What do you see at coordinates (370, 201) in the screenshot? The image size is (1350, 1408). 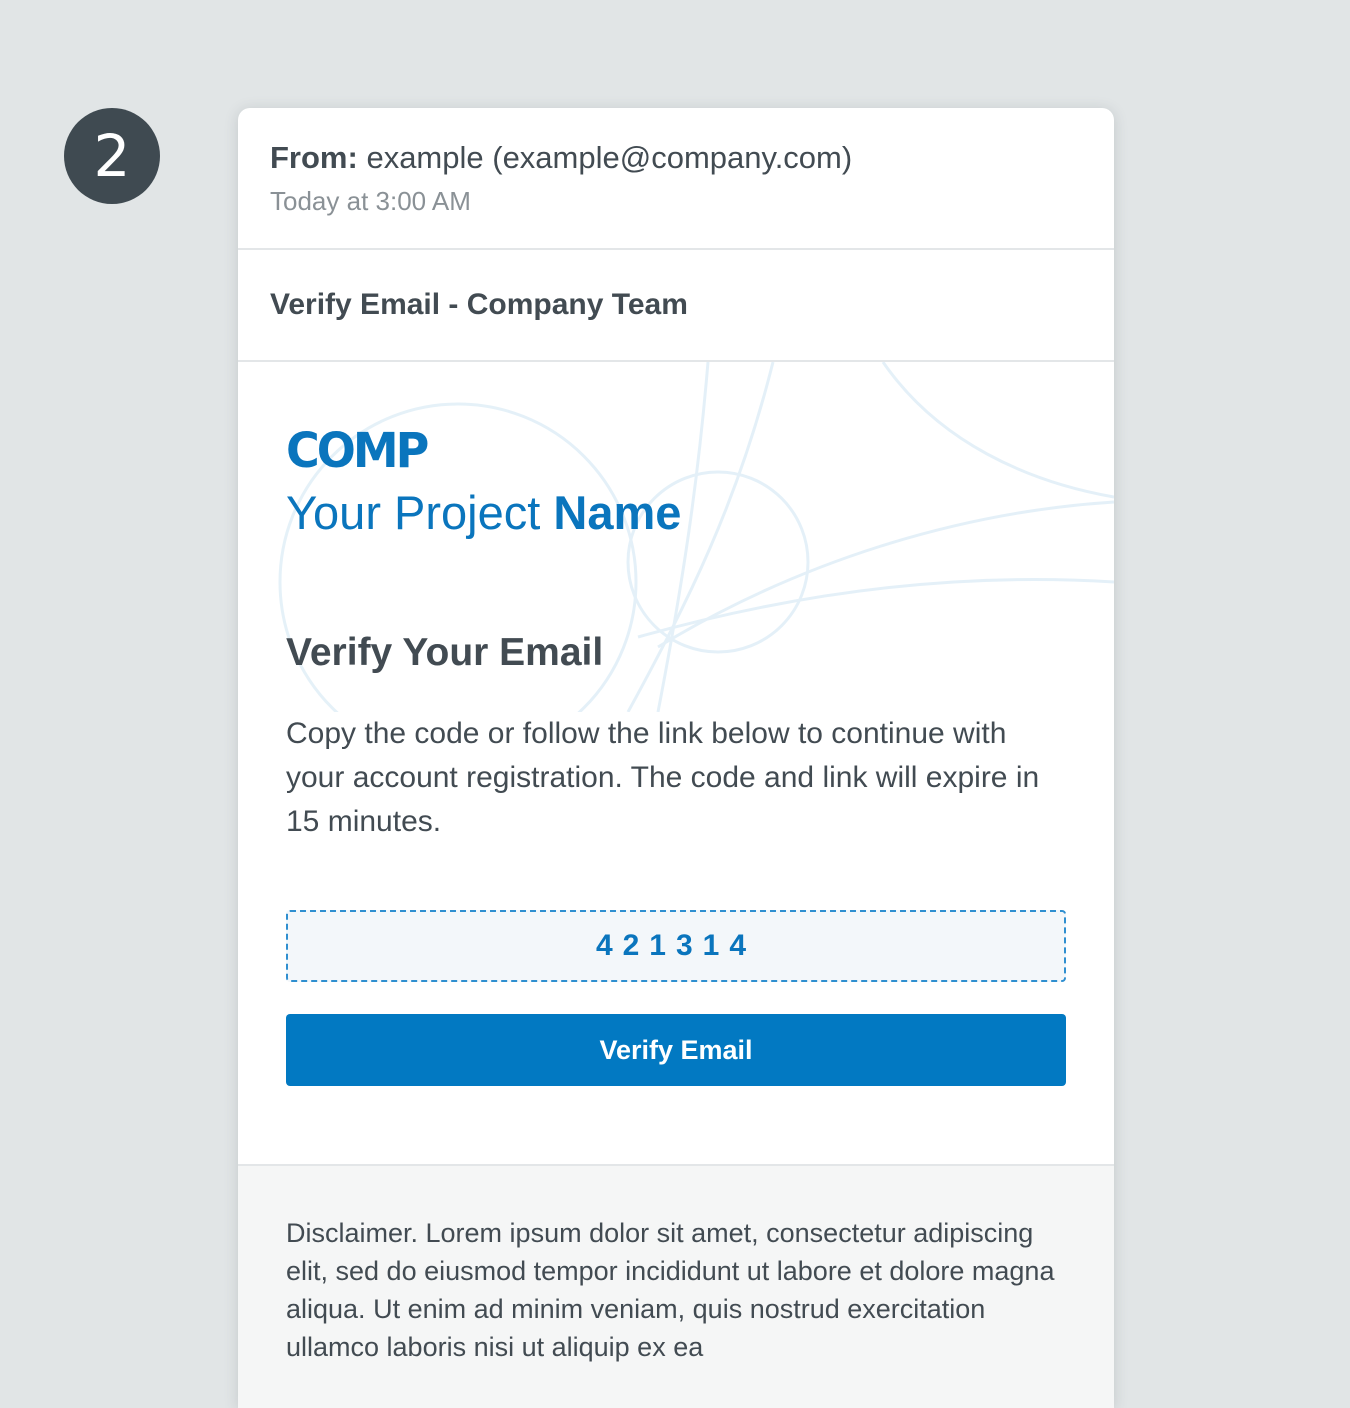 I see `email-timestamp: Today at 3:00 AM` at bounding box center [370, 201].